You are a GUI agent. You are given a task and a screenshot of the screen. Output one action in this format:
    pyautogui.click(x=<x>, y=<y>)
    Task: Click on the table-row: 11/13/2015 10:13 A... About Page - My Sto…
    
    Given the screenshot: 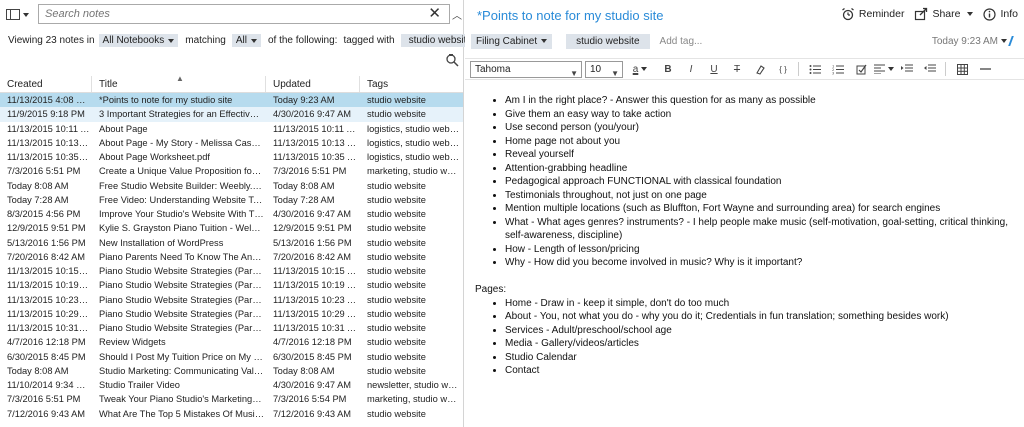 What is the action you would take?
    pyautogui.click(x=231, y=143)
    